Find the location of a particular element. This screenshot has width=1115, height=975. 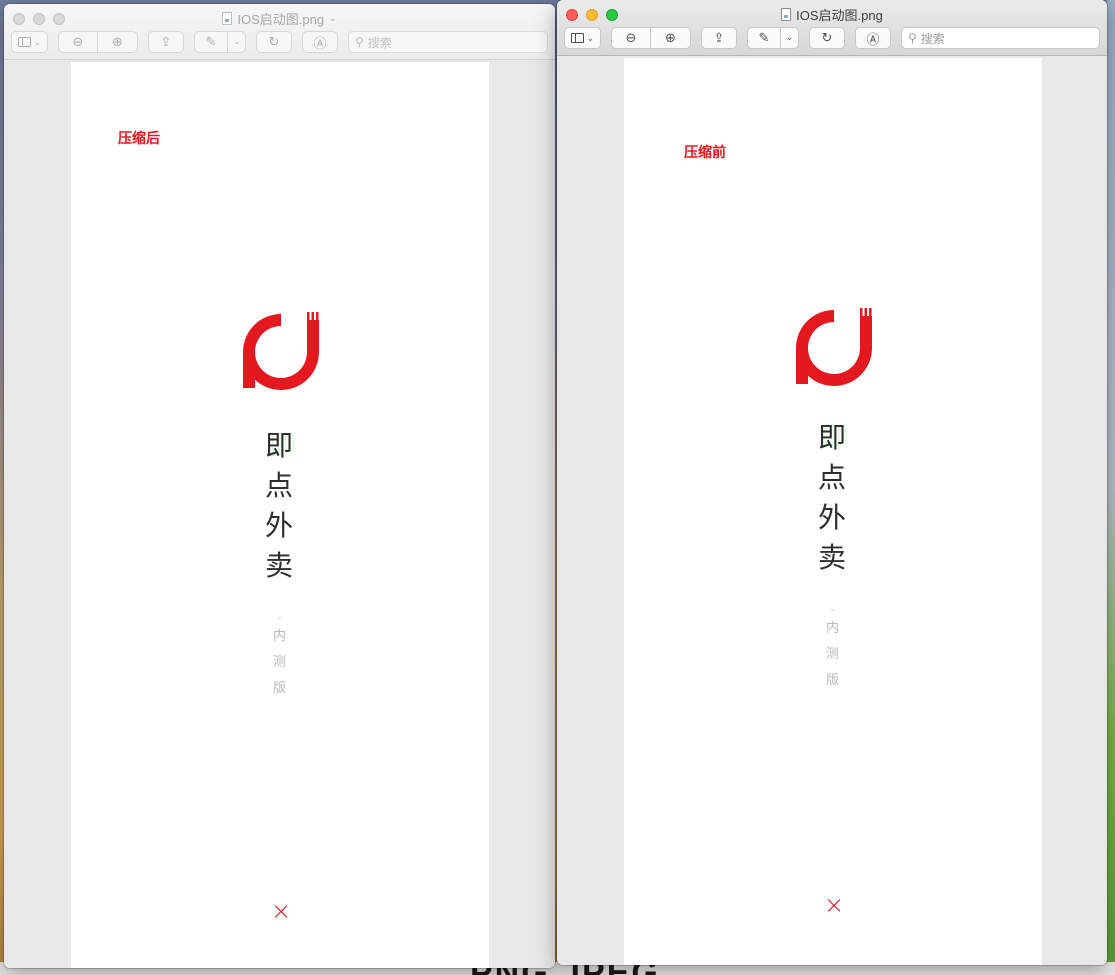

titlebar: IOS启动图.png ⌄ ⌄ ⊖ ⊕ ⇪ ✎ ⌄ ↻ Ⓐ ⚲ 搜索 is located at coordinates (279, 32).